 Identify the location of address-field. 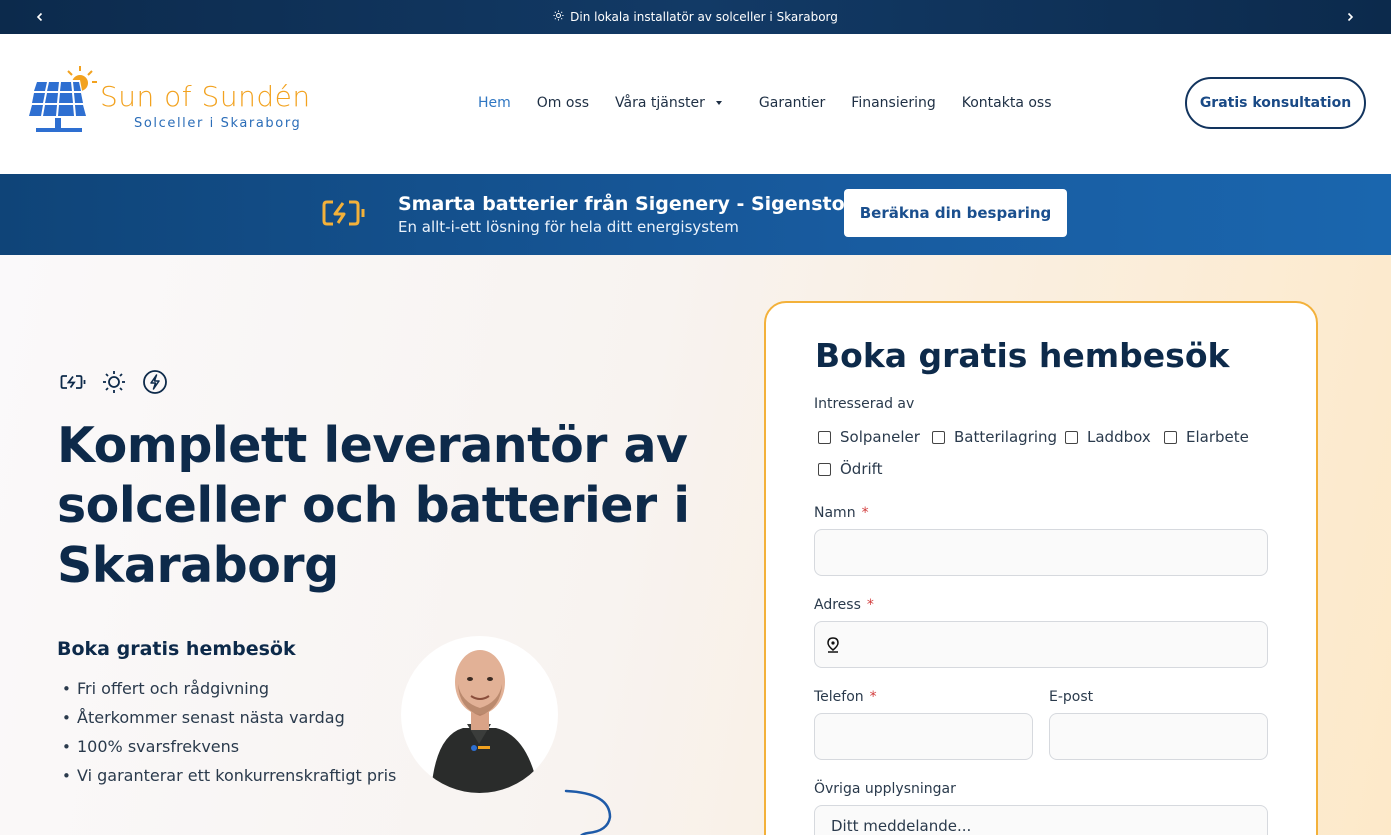
(1041, 644).